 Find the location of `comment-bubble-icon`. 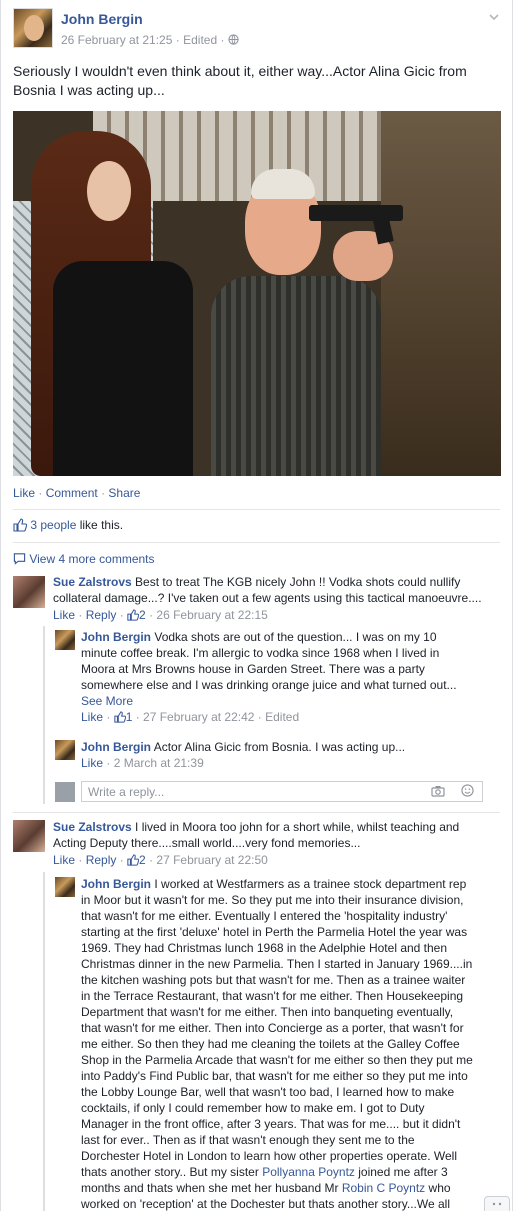

comment-bubble-icon is located at coordinates (21, 559).